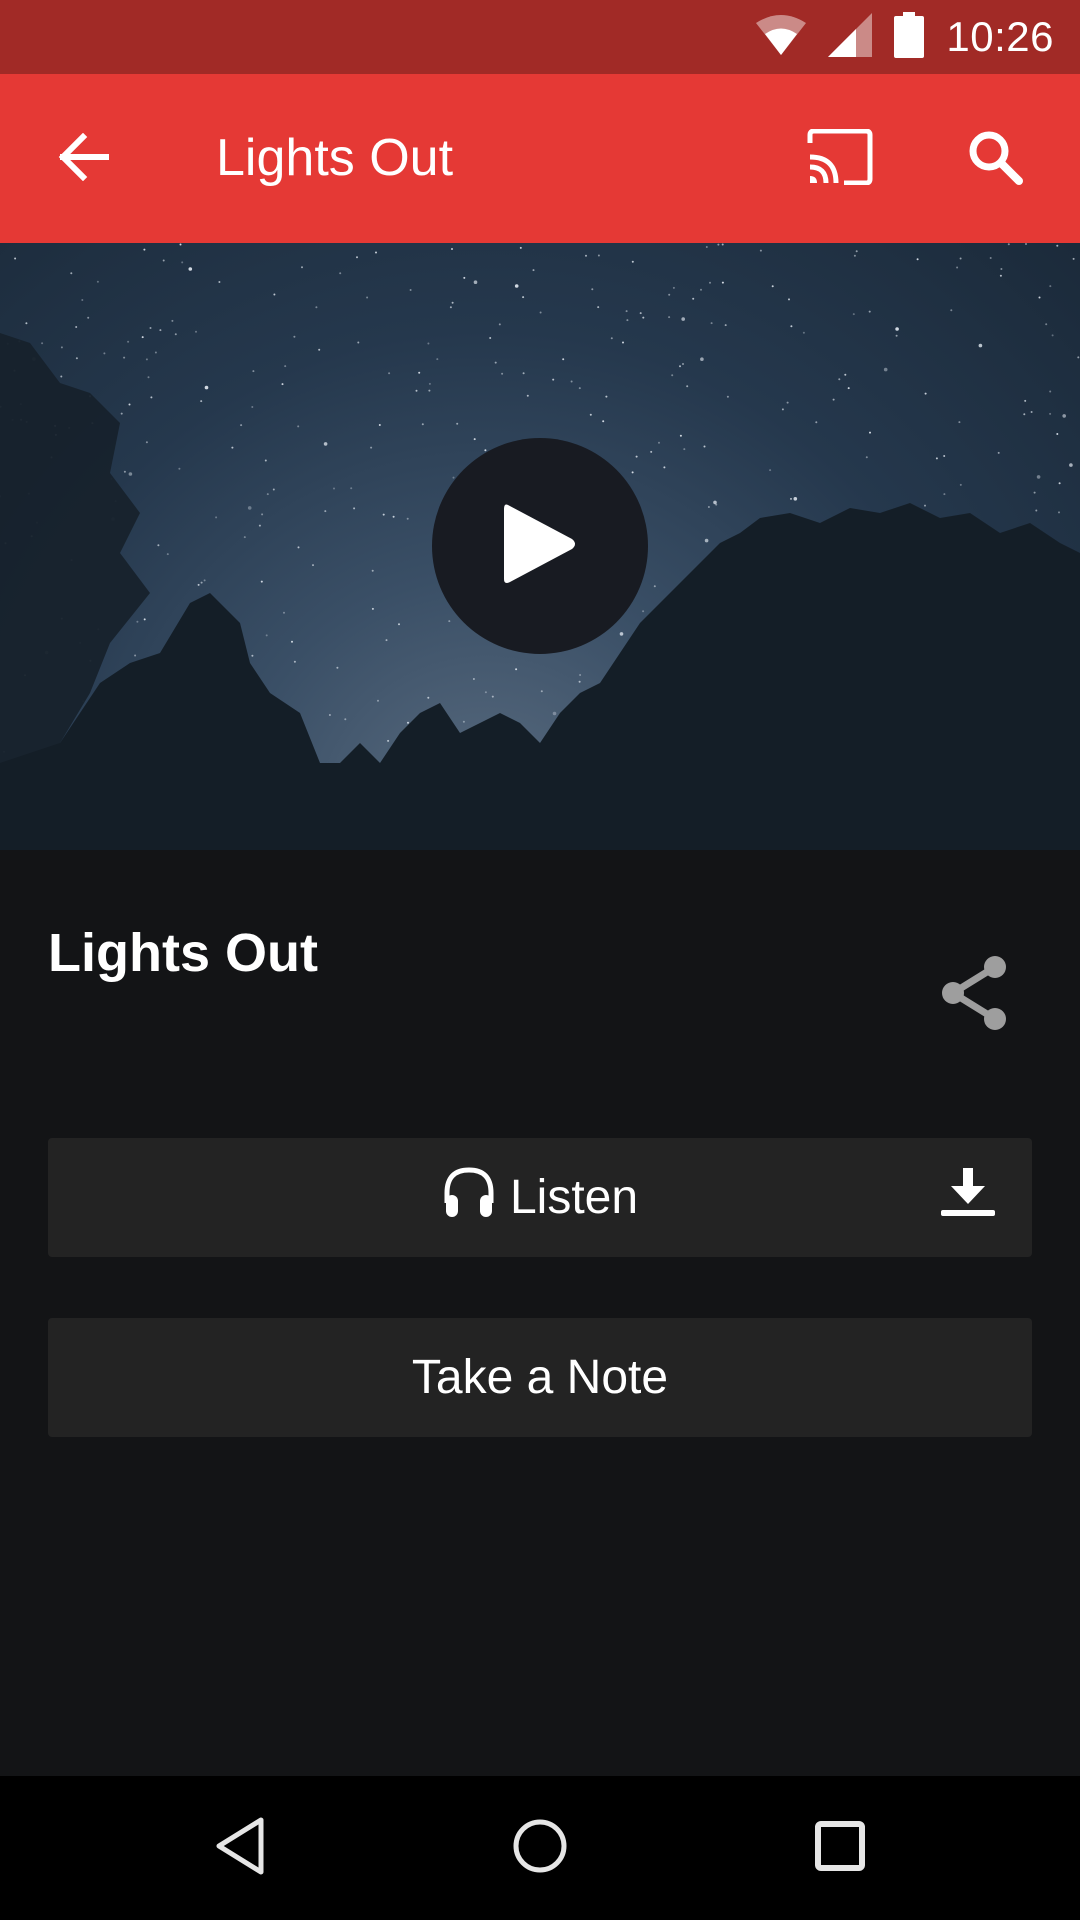 This screenshot has height=1920, width=1080. Describe the element at coordinates (183, 953) in the screenshot. I see `episode-title: Lights Out` at that location.